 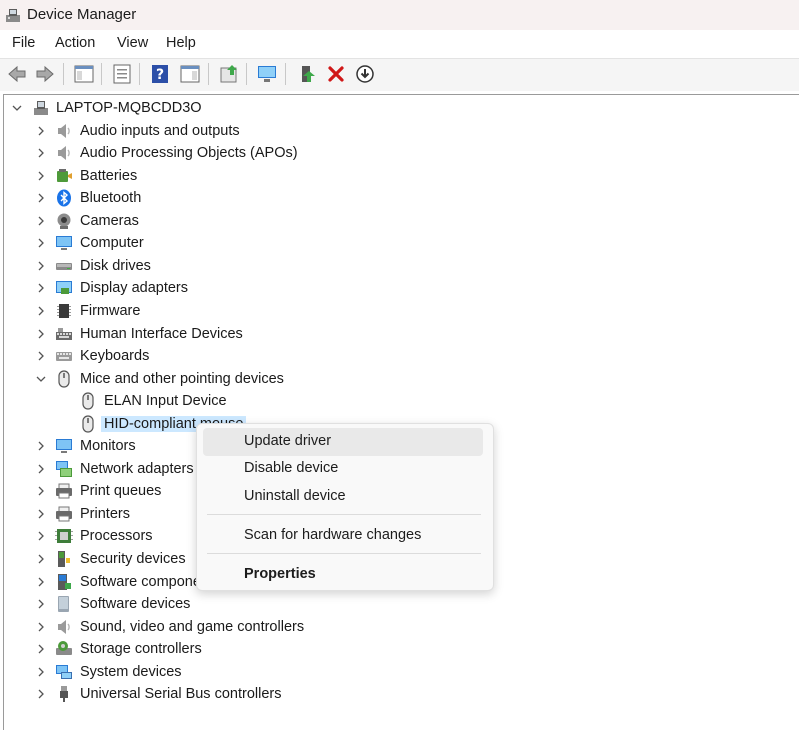 What do you see at coordinates (109, 220) in the screenshot?
I see `tree-item-label: Cameras` at bounding box center [109, 220].